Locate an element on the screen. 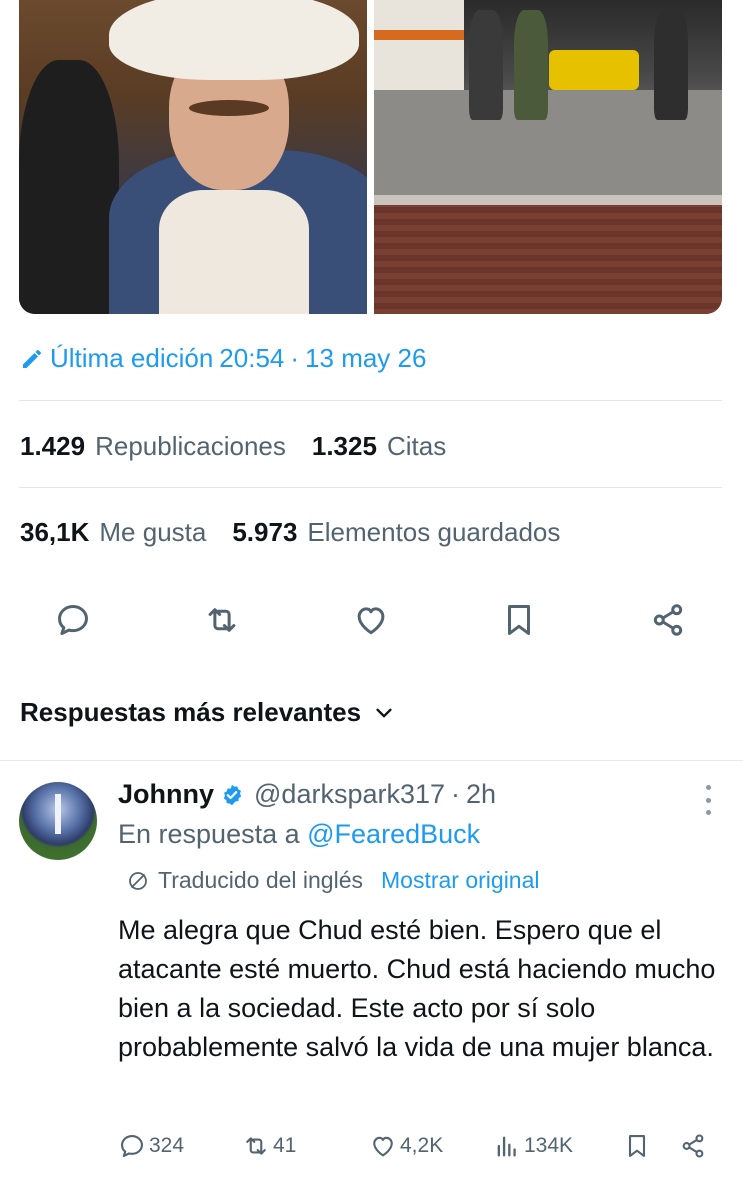  bookmark-button is located at coordinates (519, 620).